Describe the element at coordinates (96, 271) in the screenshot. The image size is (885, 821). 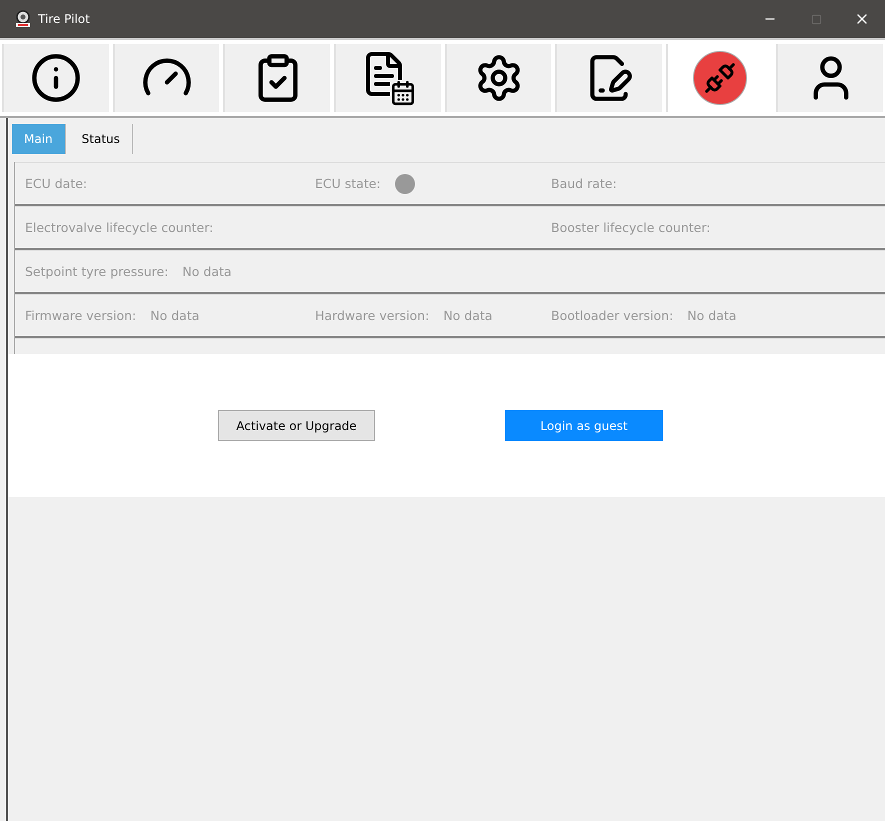
I see `field-label: Setpoint tyre pressure:` at that location.